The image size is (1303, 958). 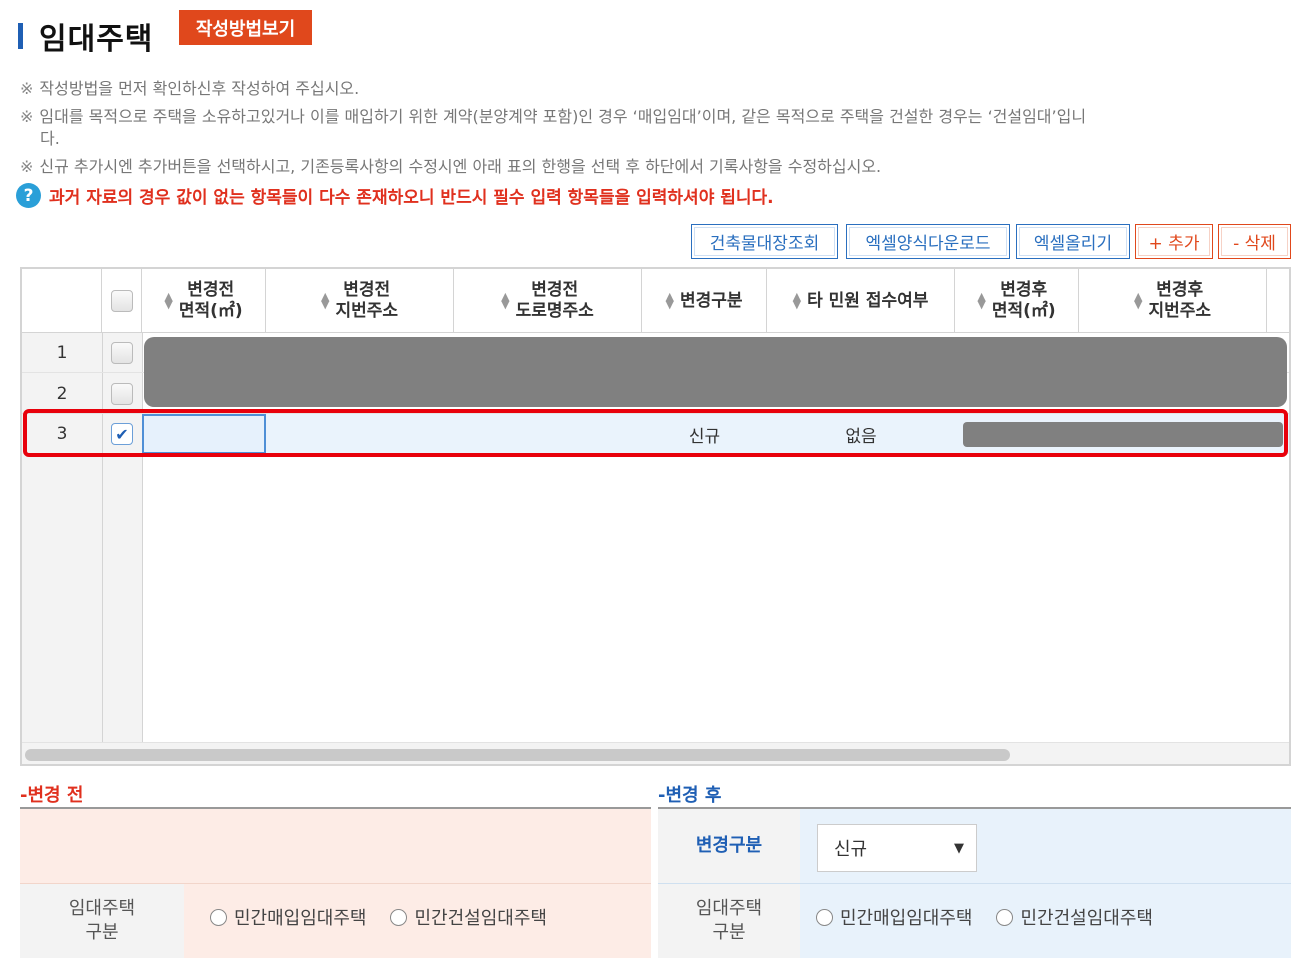 I want to click on row-number: 1, so click(x=62, y=353).